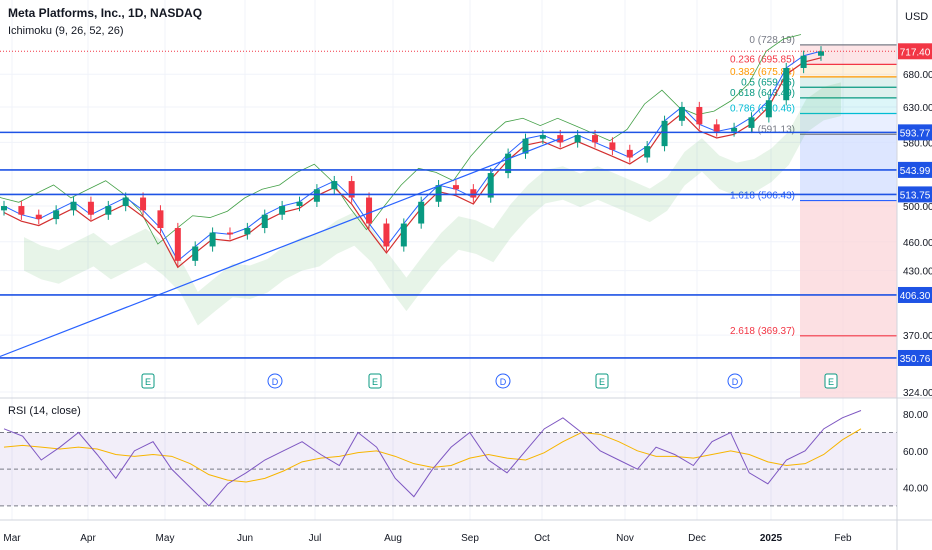 The height and width of the screenshot is (550, 932). I want to click on fib-level-label: 0 (728.19), so click(772, 40).